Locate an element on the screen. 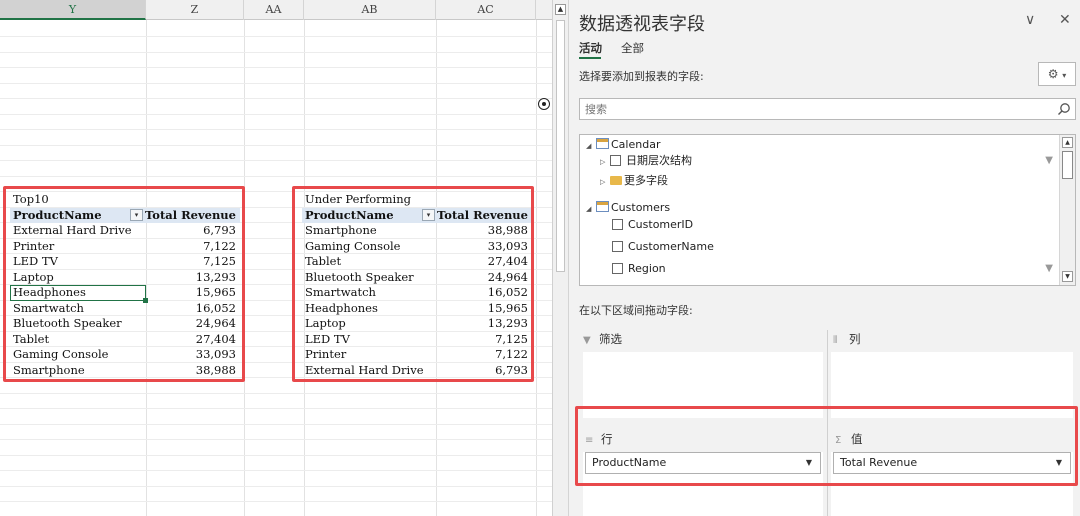 The image size is (1080, 516). area-label: 列 is located at coordinates (855, 339).